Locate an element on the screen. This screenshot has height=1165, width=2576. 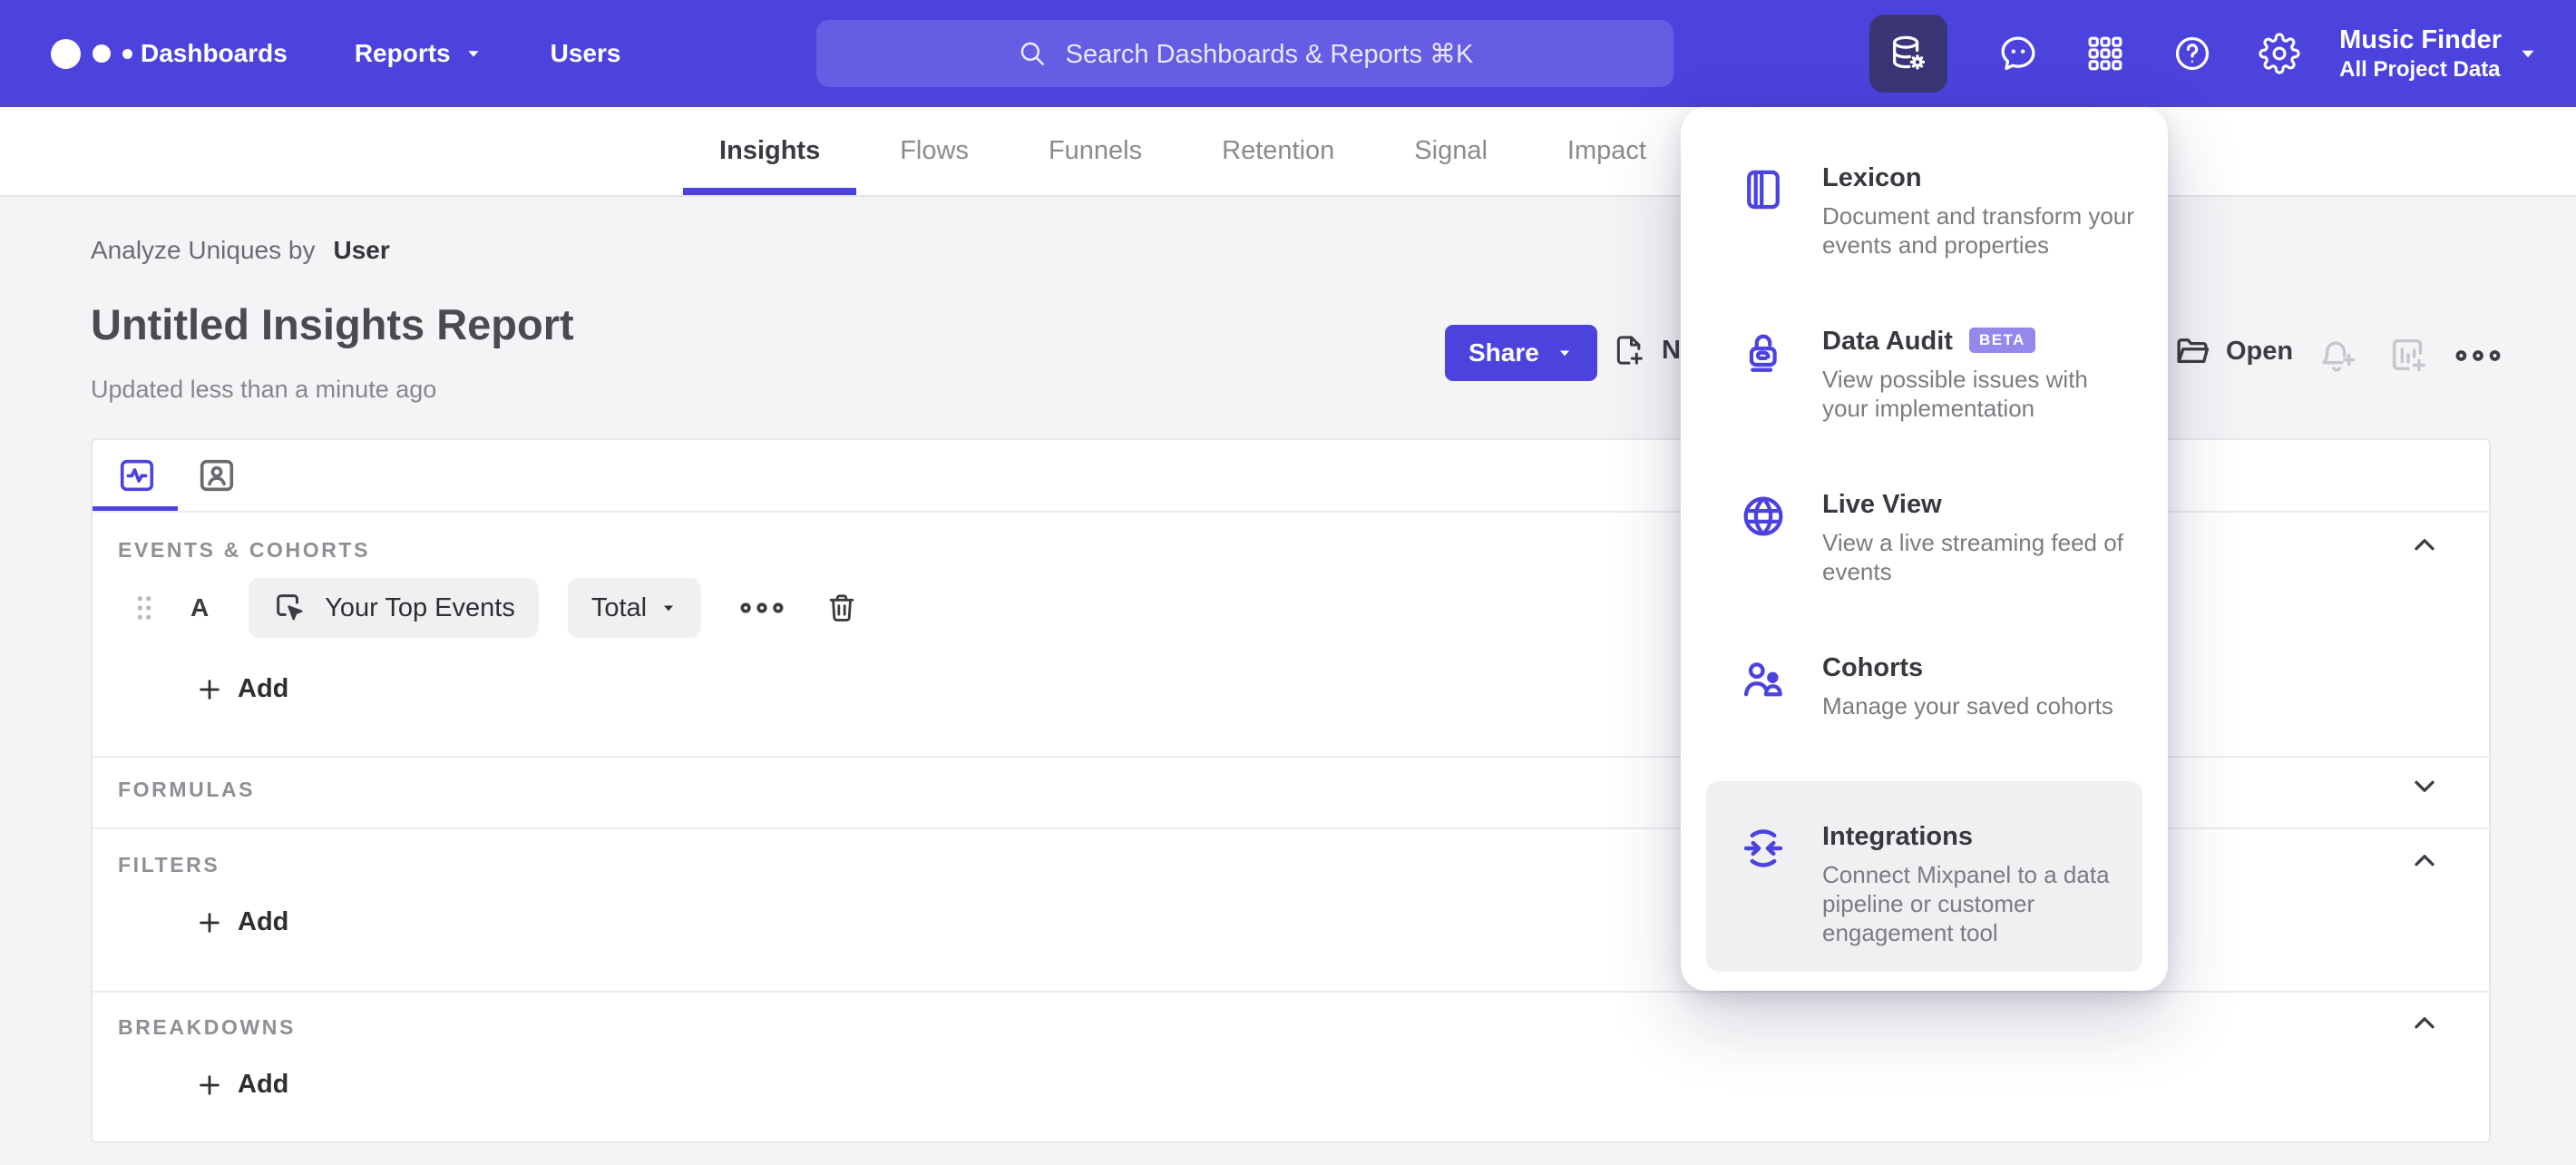
add-filter-button: Add is located at coordinates (242, 922).